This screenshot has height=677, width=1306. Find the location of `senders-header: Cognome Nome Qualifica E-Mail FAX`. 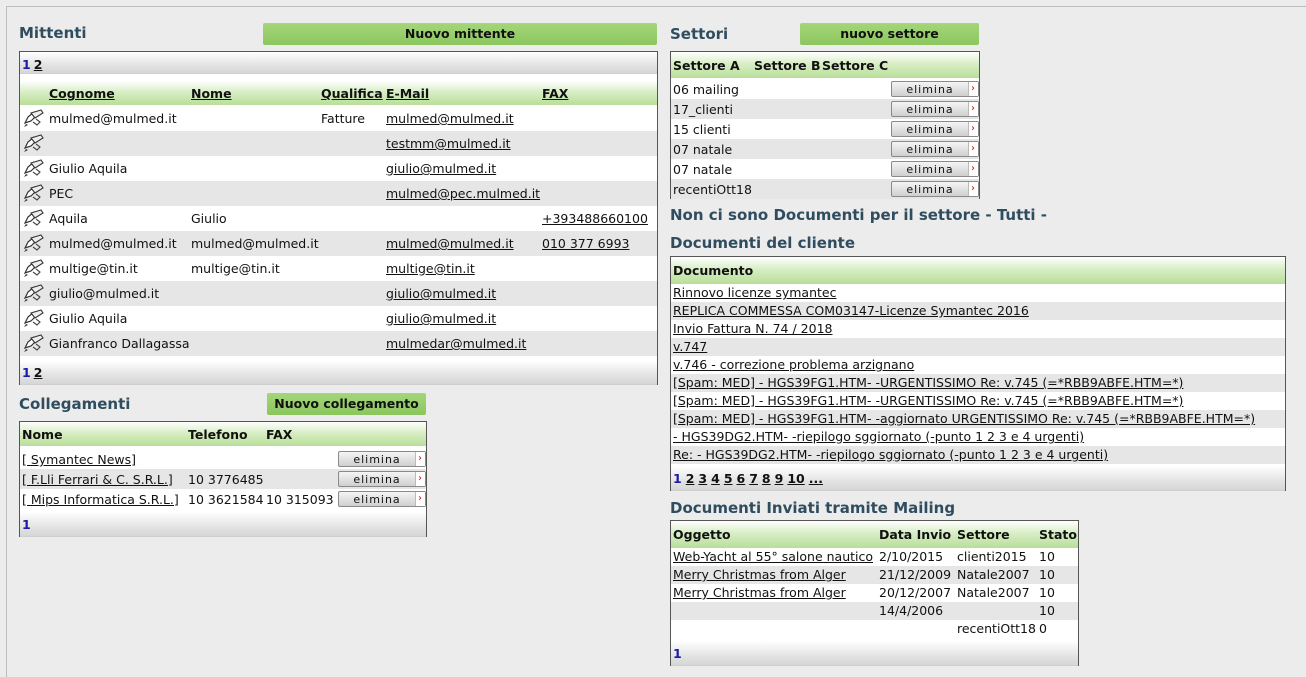

senders-header: Cognome Nome Qualifica E-Mail FAX is located at coordinates (338, 93).